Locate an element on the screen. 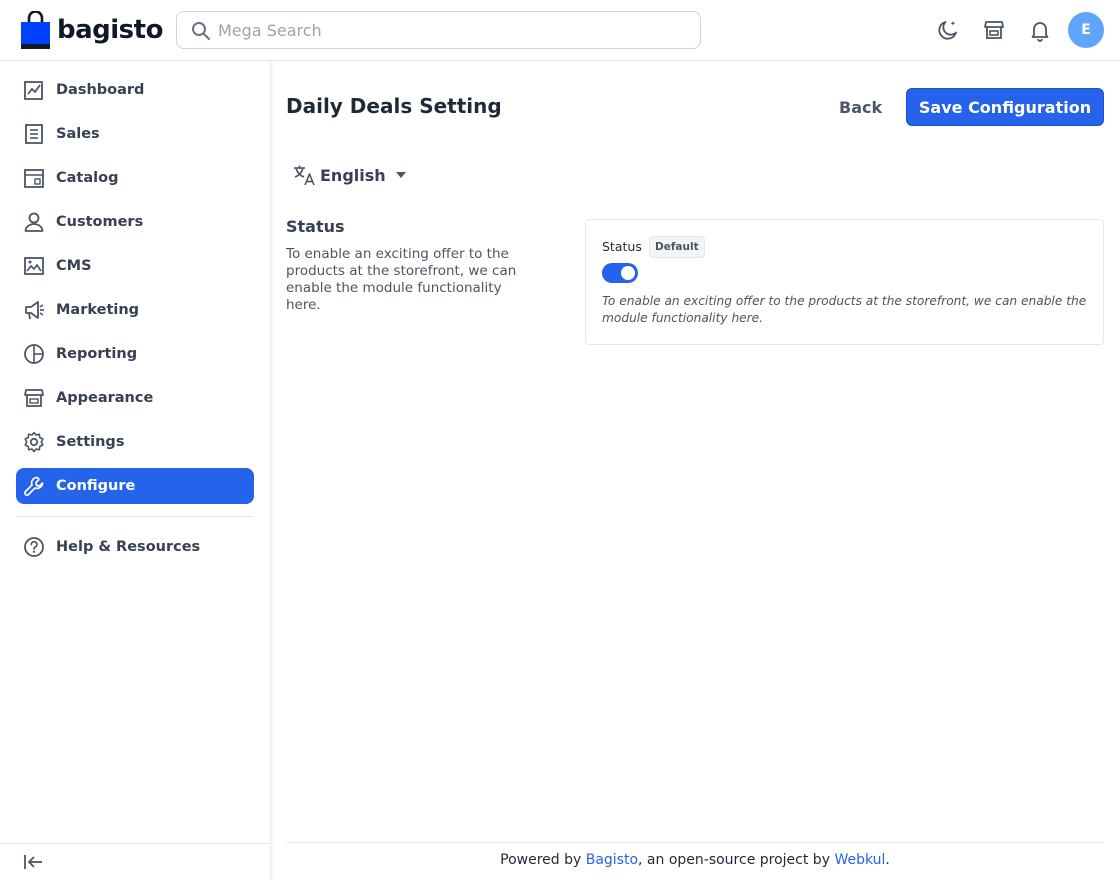 This screenshot has width=1120, height=880. sidebar-item-label: Sales is located at coordinates (78, 134).